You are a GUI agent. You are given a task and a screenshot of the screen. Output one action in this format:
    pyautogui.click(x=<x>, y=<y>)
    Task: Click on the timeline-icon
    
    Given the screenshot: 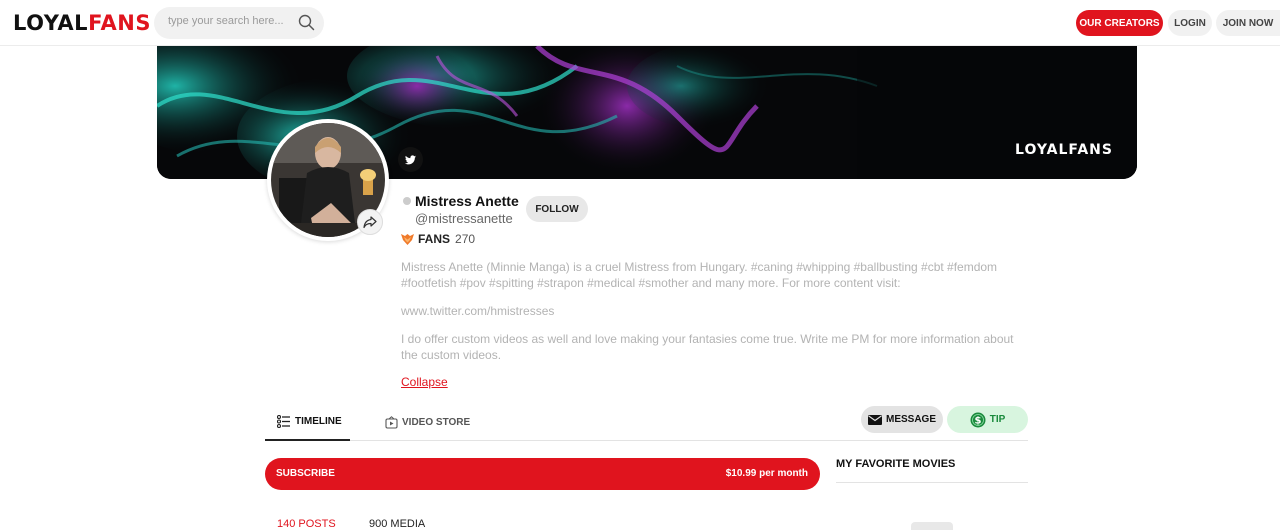 What is the action you would take?
    pyautogui.click(x=283, y=421)
    